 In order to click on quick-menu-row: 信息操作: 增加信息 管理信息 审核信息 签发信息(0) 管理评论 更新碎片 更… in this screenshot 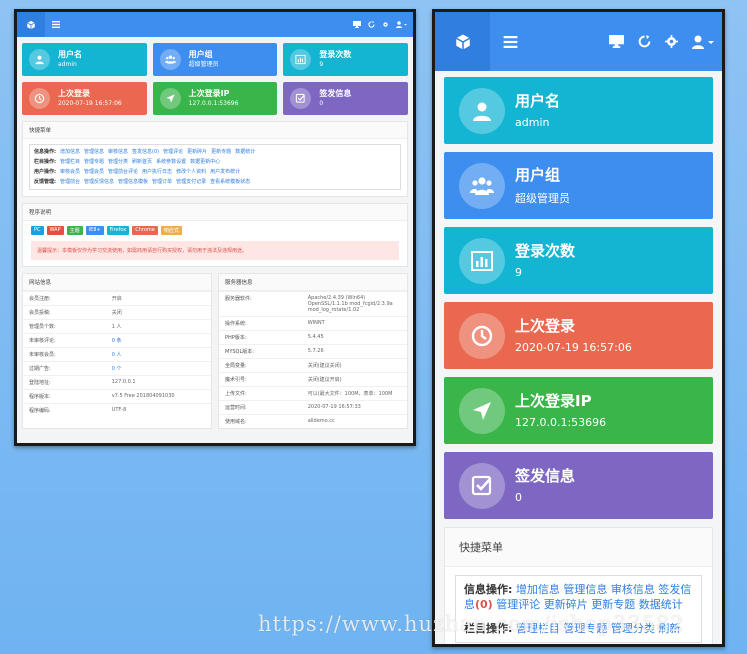, I will do `click(578, 597)`.